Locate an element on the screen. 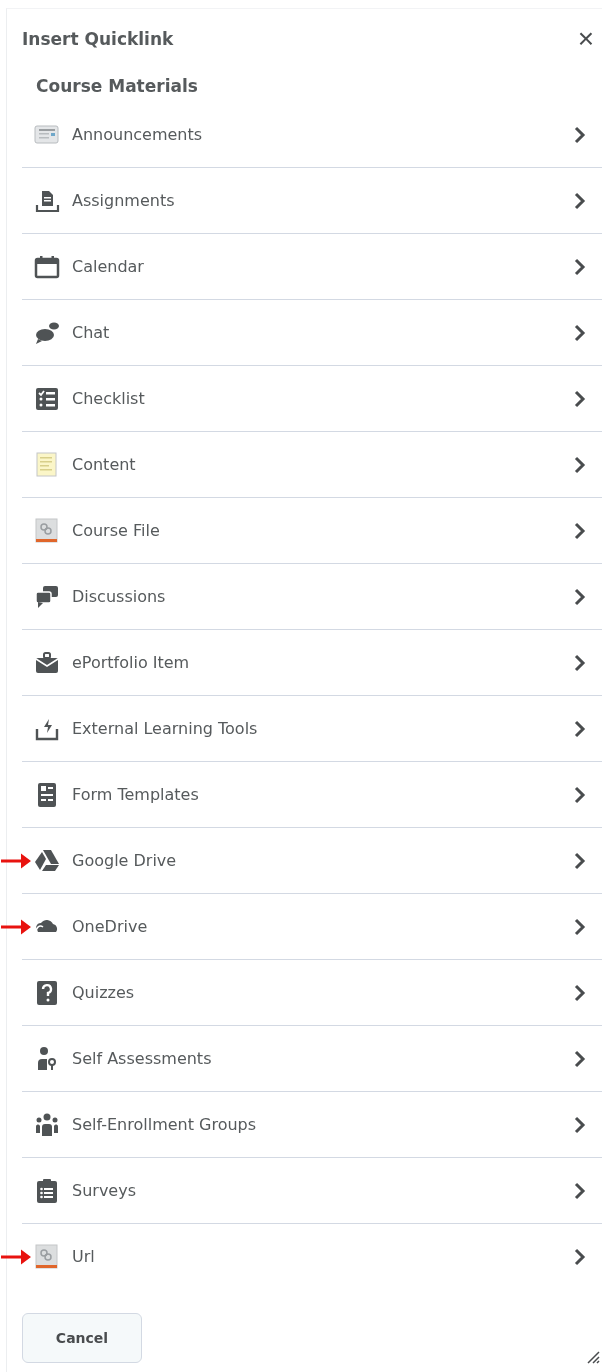 The width and height of the screenshot is (602, 1372). speech-bubbles-icon is located at coordinates (47, 596).